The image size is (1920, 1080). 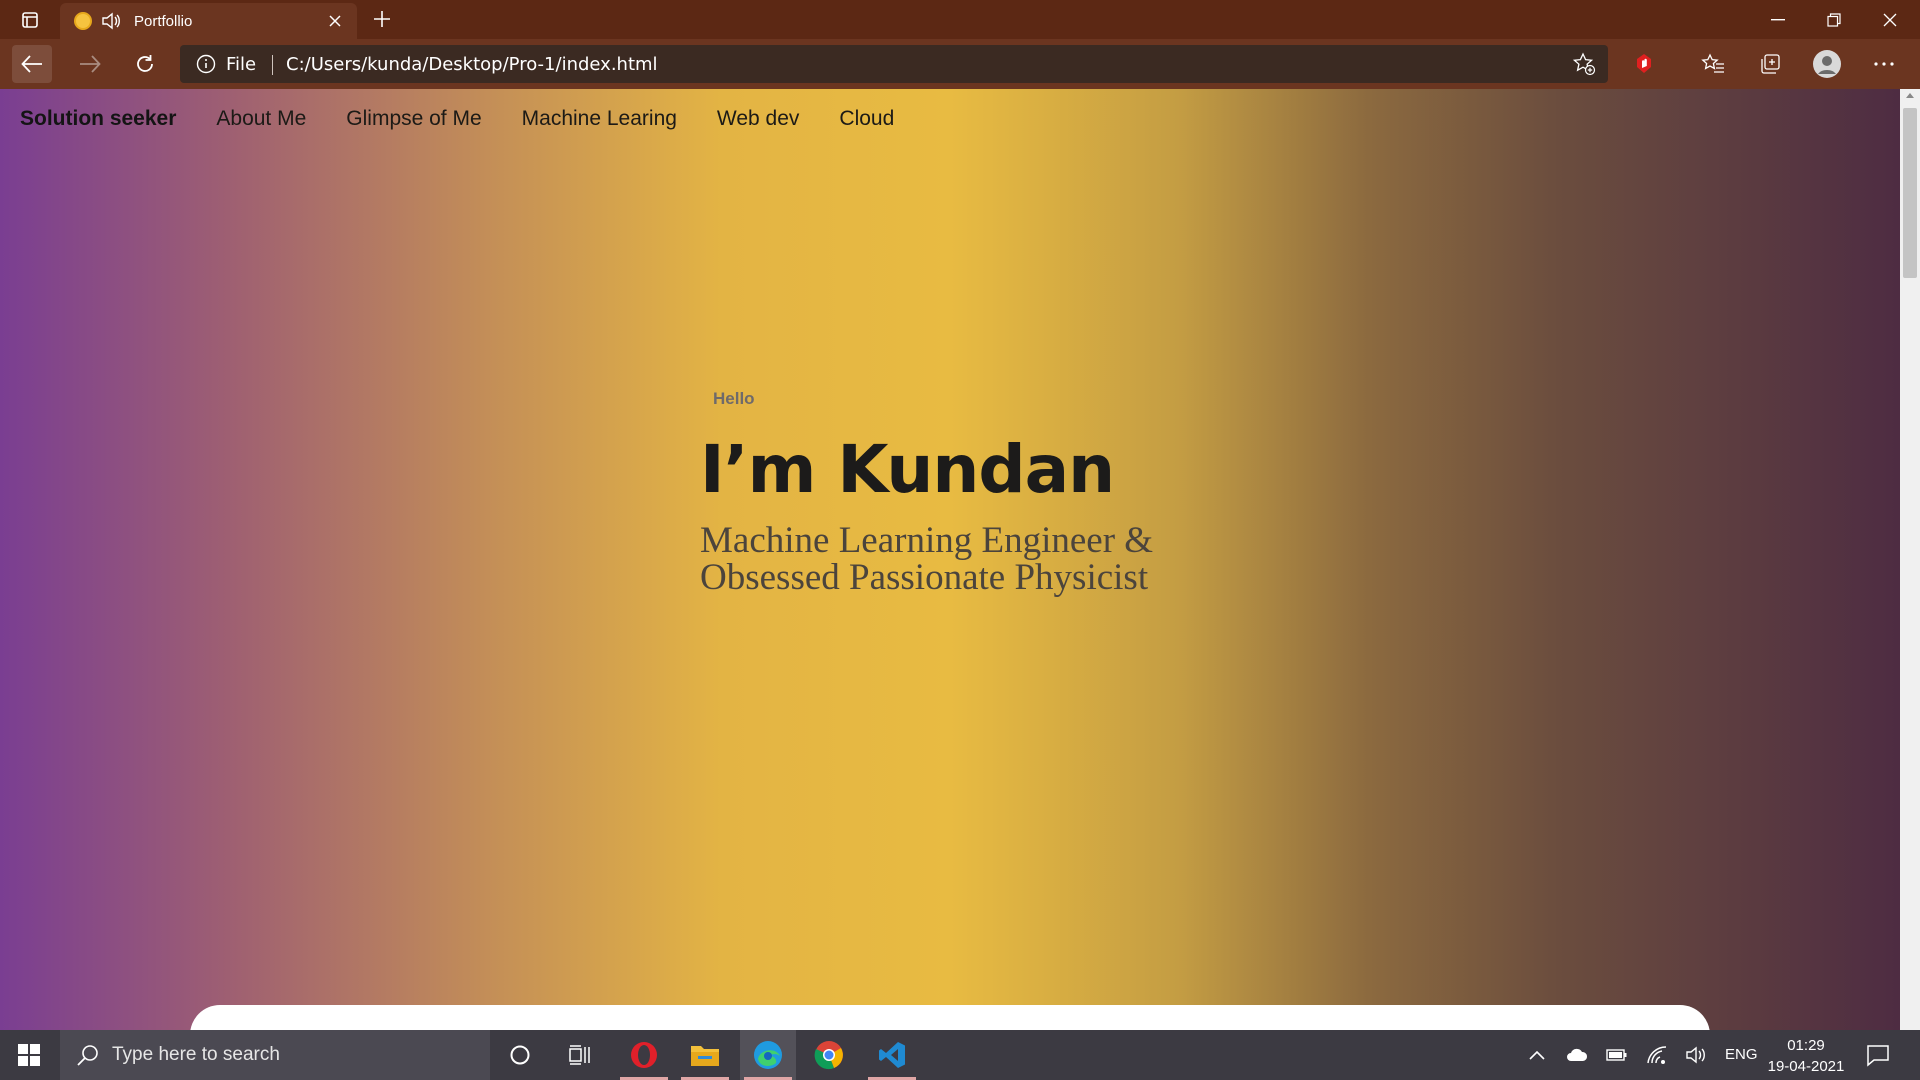 I want to click on add-favorite-icon, so click(x=1584, y=64).